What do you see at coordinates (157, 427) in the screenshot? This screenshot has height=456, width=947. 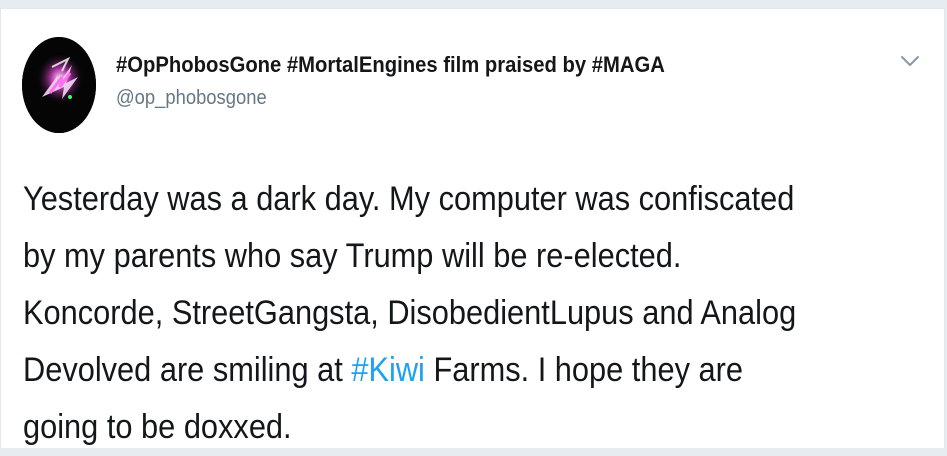 I see `tweet-line: going to be doxxed.` at bounding box center [157, 427].